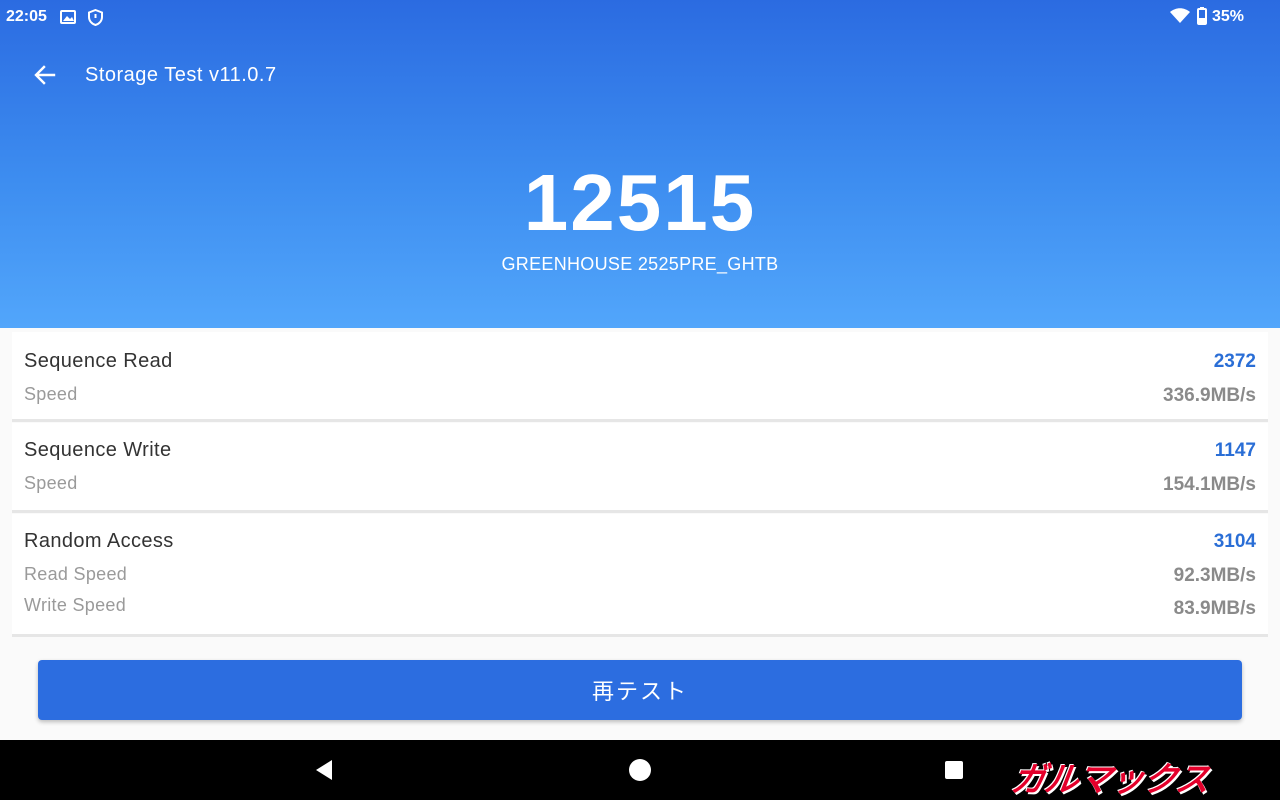  I want to click on status-time: 22:05, so click(26, 16).